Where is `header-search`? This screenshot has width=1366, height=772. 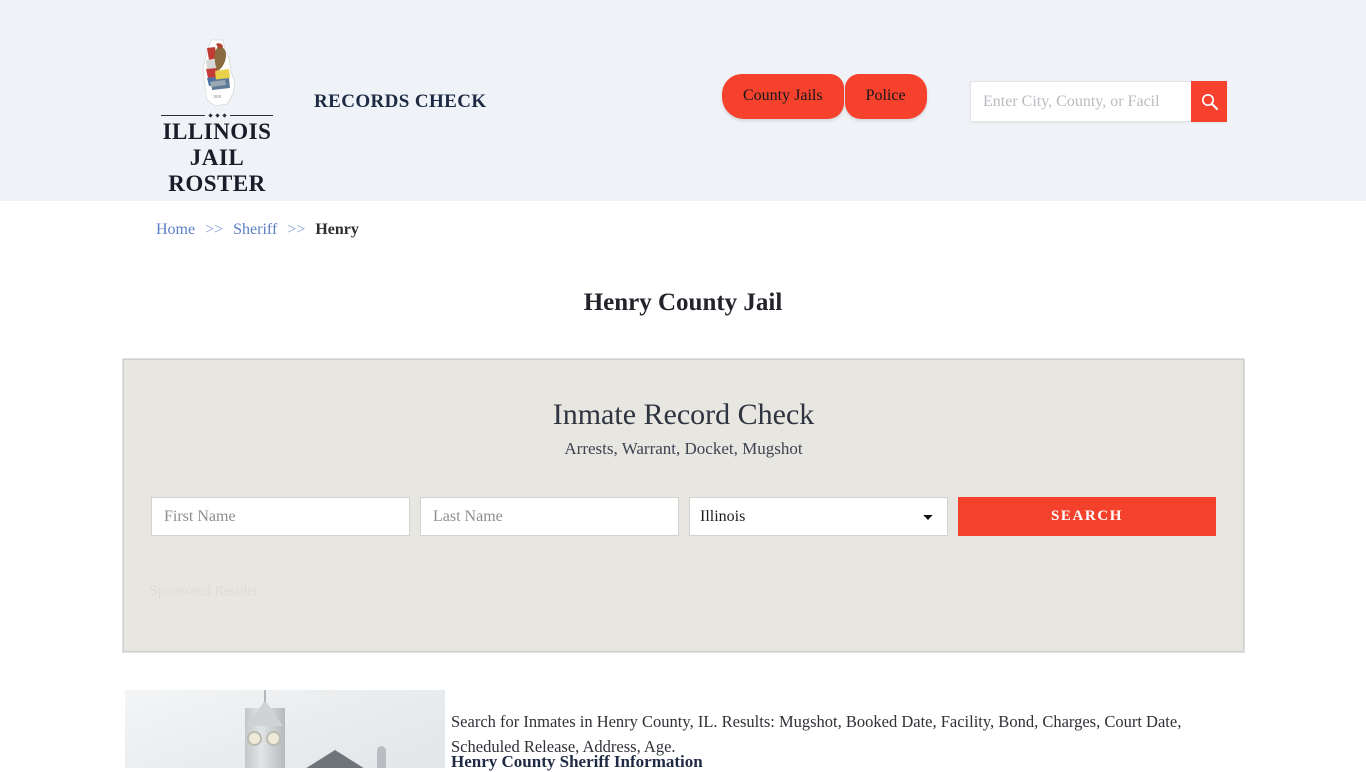
header-search is located at coordinates (1098, 101).